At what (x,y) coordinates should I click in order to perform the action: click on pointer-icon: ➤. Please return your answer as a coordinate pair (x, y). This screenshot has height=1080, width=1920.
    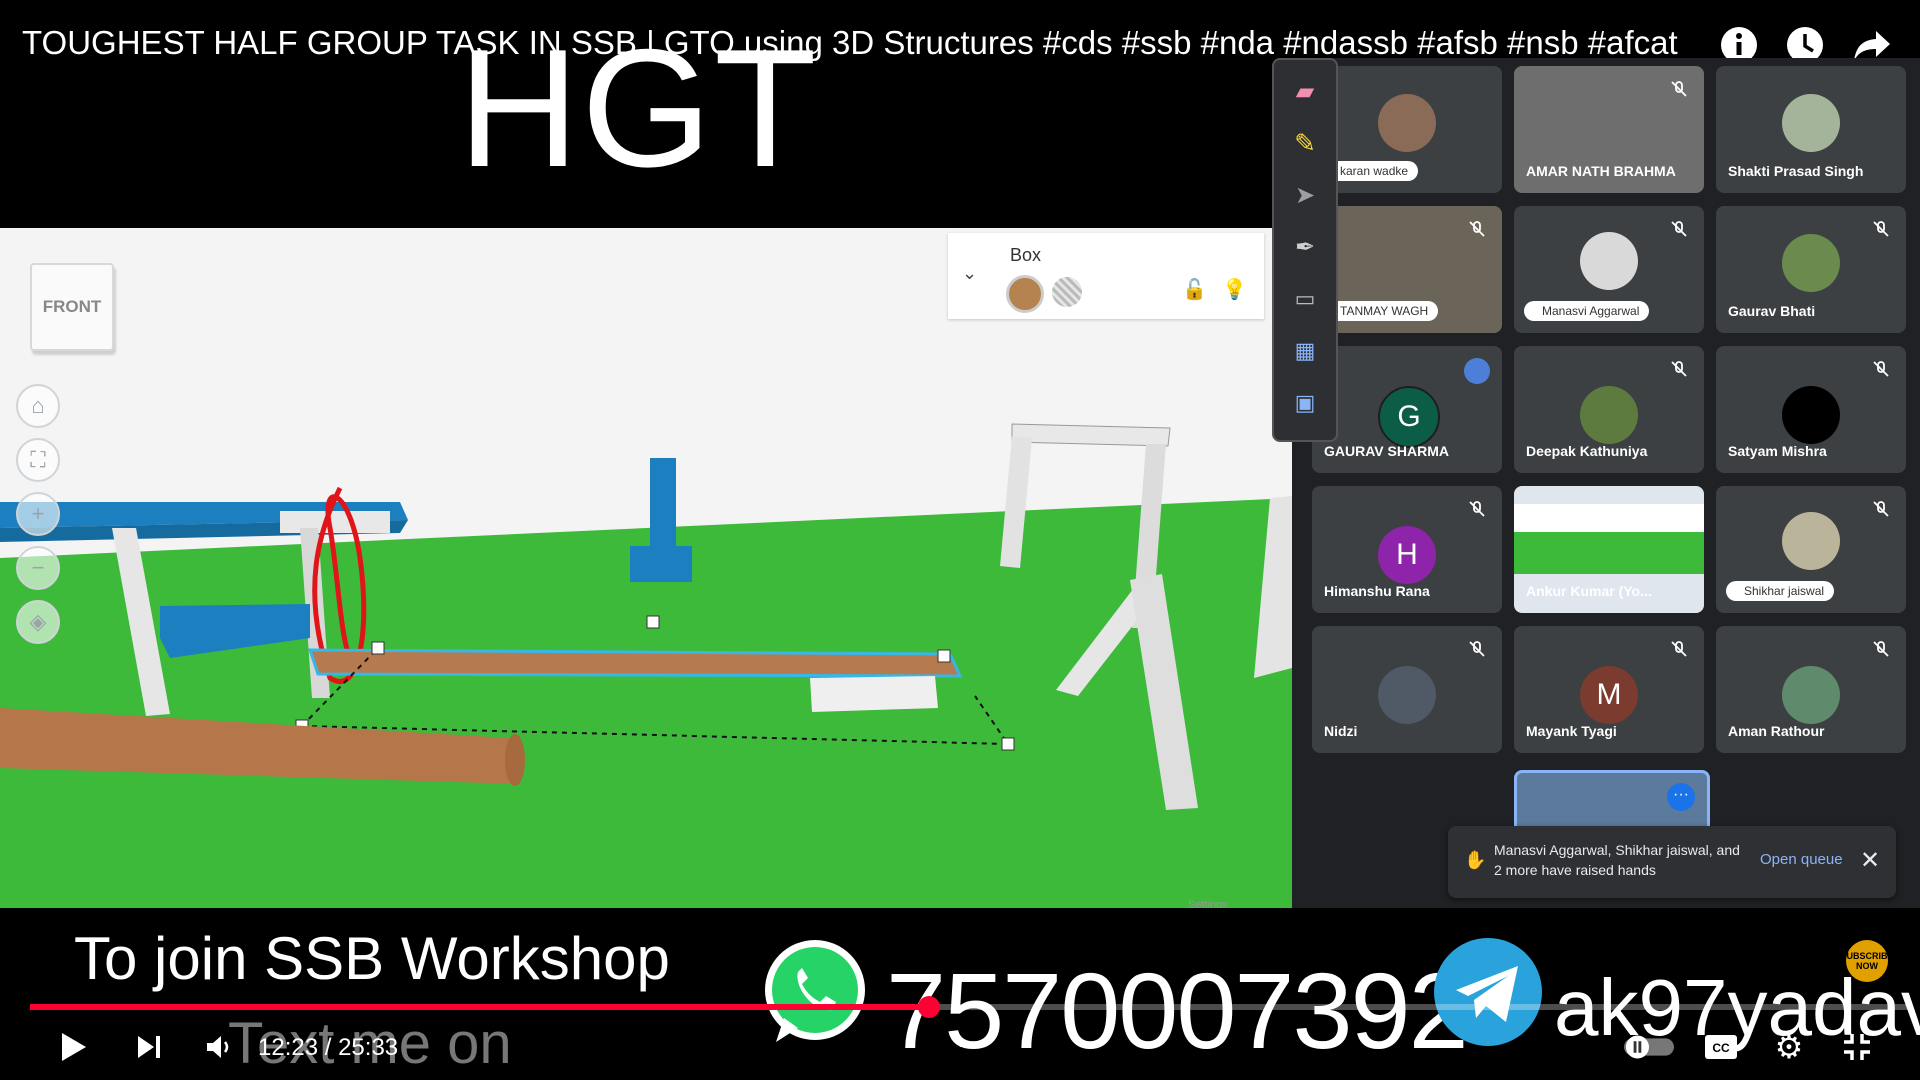
    Looking at the image, I should click on (1305, 195).